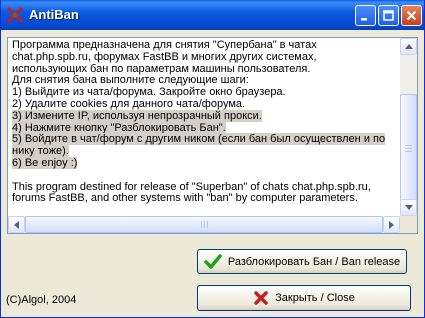 The width and height of the screenshot is (425, 318). I want to click on close-icon, so click(411, 15).